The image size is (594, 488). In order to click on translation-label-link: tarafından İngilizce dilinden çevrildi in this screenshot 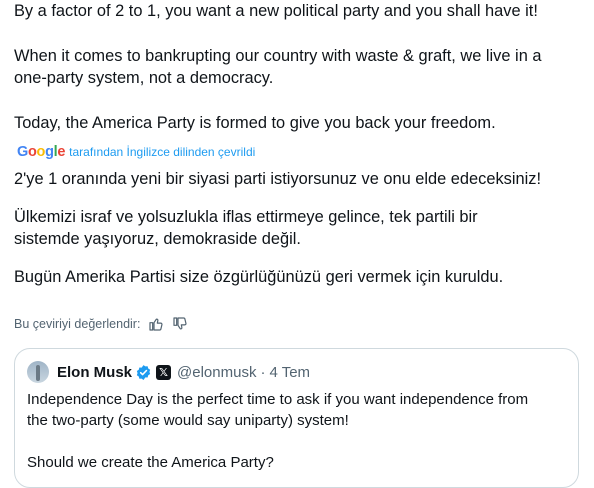, I will do `click(162, 152)`.